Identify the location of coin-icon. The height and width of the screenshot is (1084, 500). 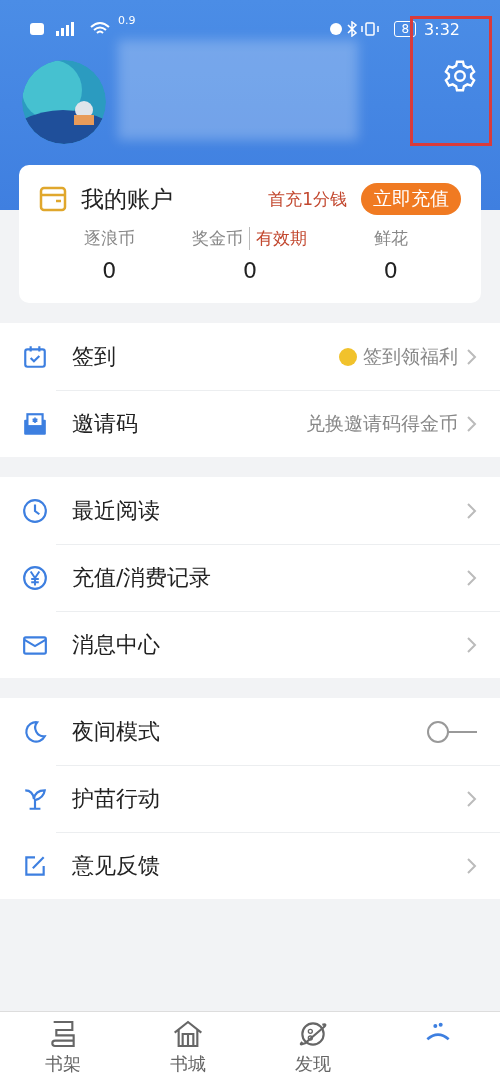
(348, 356).